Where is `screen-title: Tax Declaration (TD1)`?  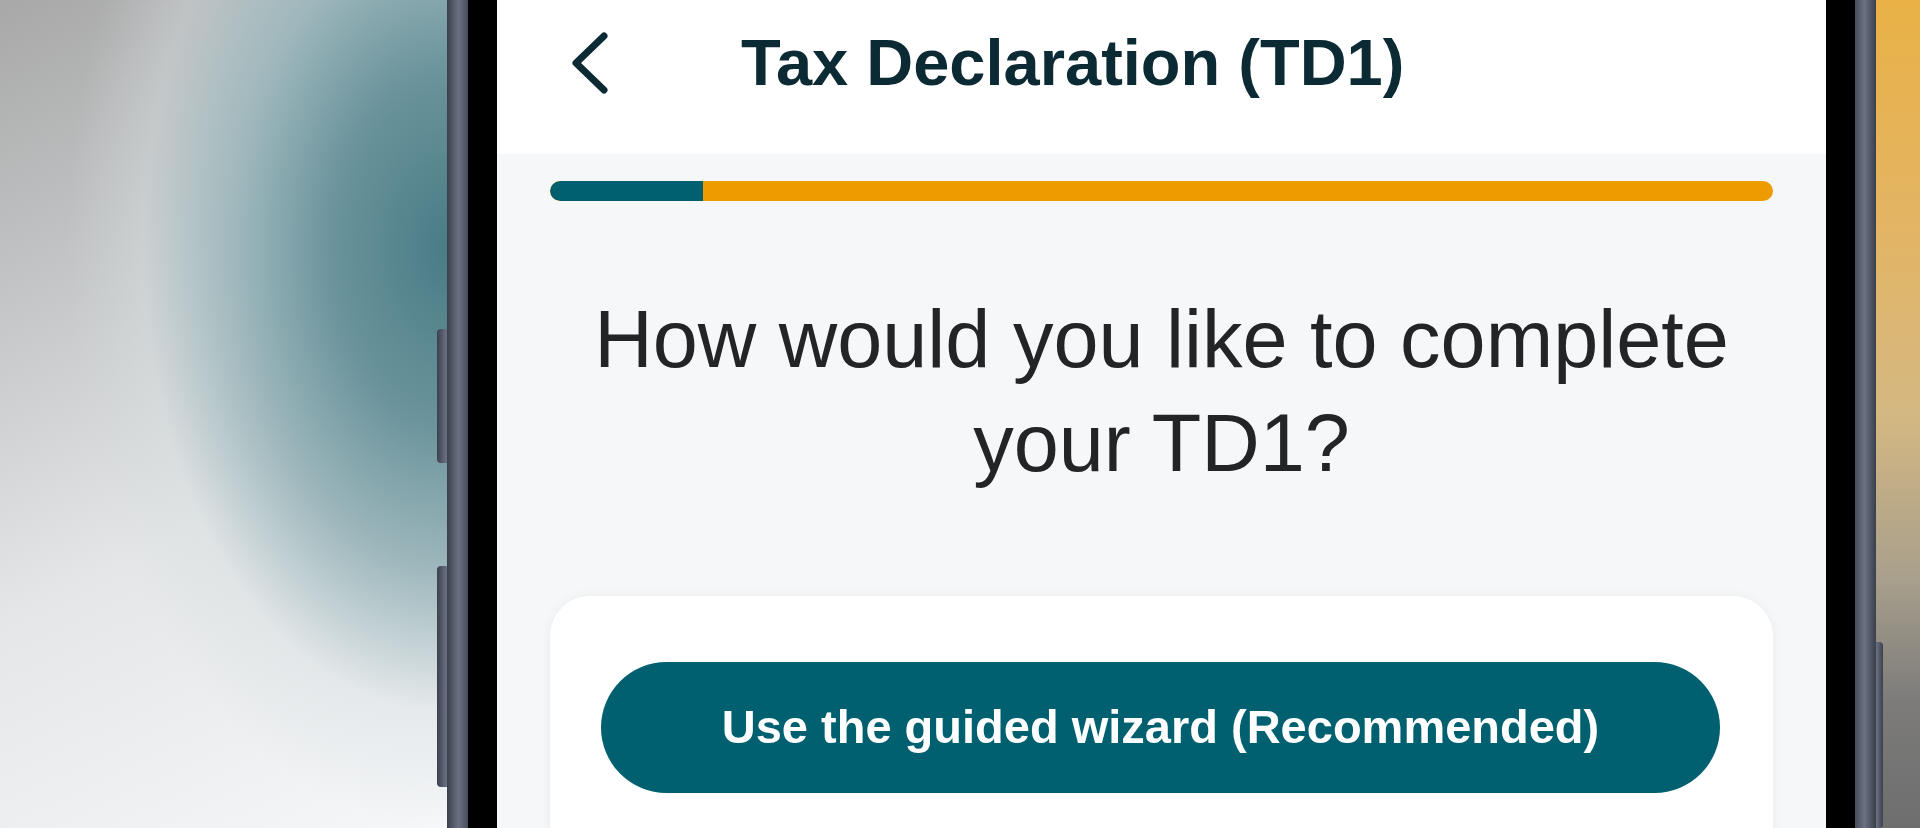 screen-title: Tax Declaration (TD1) is located at coordinates (1073, 63).